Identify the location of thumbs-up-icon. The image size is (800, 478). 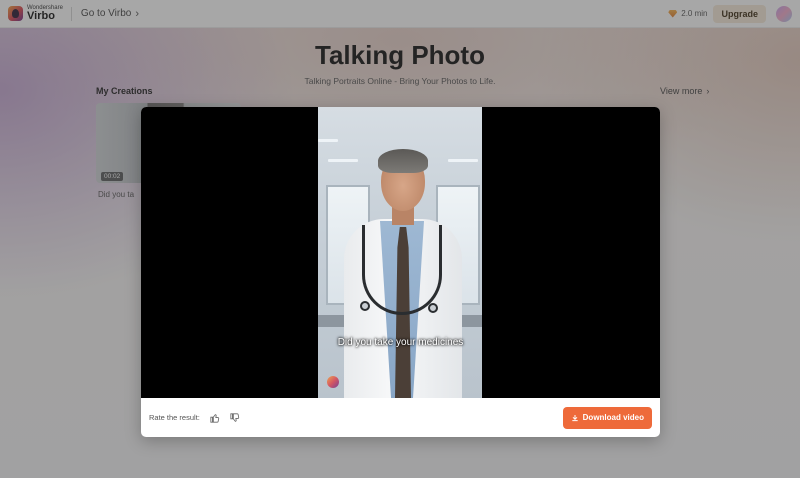
(215, 418).